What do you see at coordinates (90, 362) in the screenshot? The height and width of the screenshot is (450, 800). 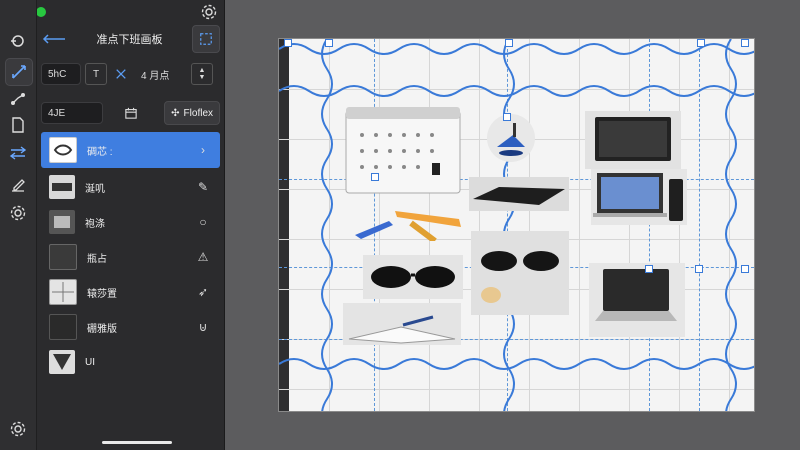 I see `layer-label: UI` at bounding box center [90, 362].